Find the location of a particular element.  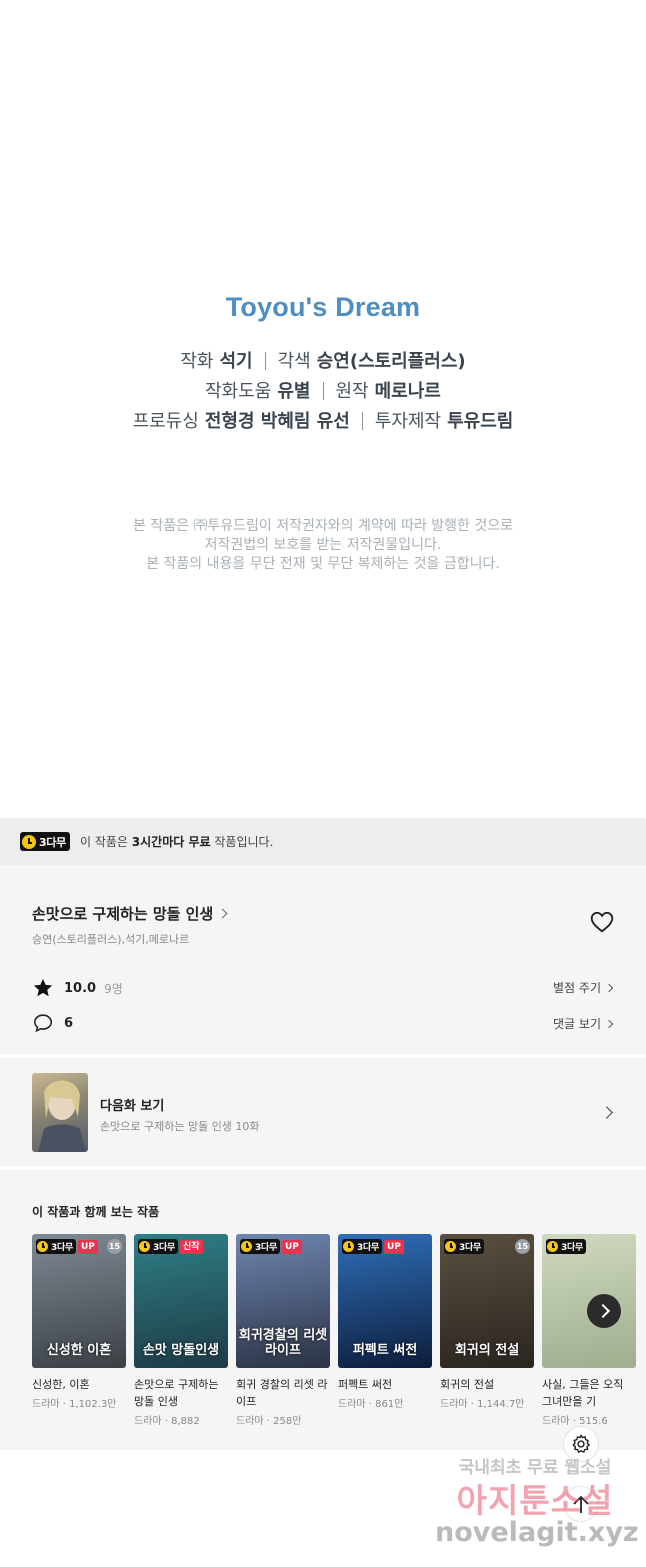

recommendation-title: 손맛으로 구제하는 망돌 인생 is located at coordinates (176, 1393).